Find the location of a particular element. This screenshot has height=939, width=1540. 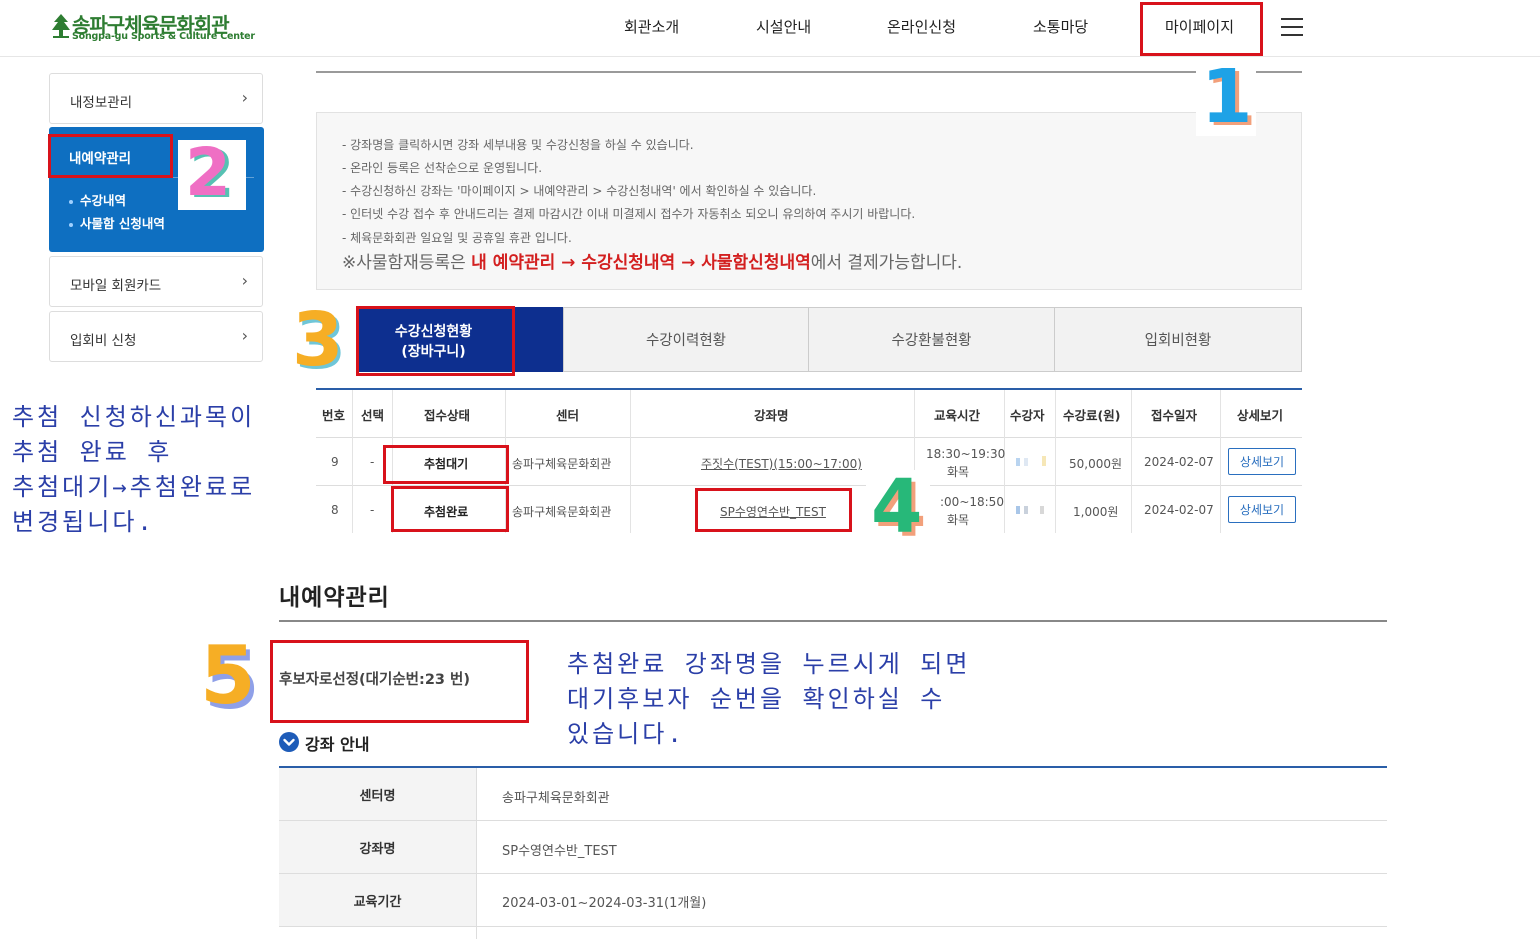

annotation-note-left: 추첨 신청하신과목이 추첨 완료 후 추첨대기→추첨완료로 변경됩니다. is located at coordinates (133, 470).